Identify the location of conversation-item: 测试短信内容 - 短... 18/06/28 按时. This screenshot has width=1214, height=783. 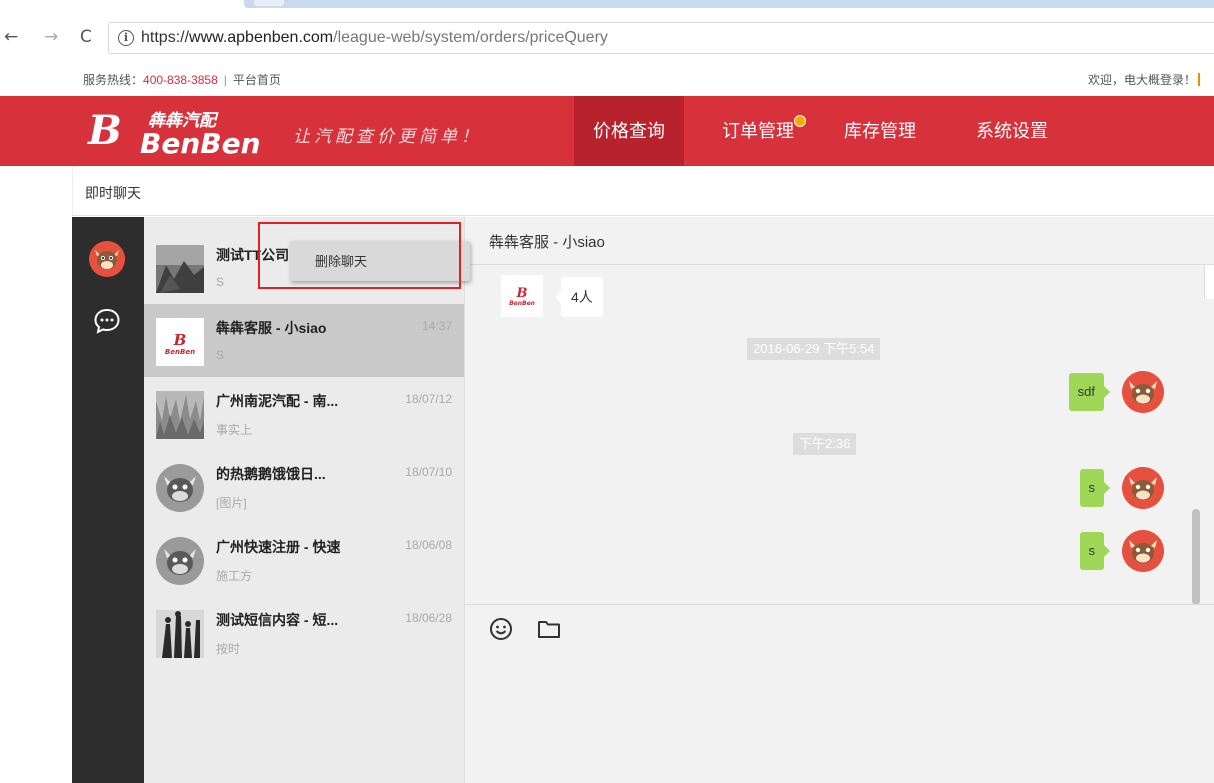
(304, 632).